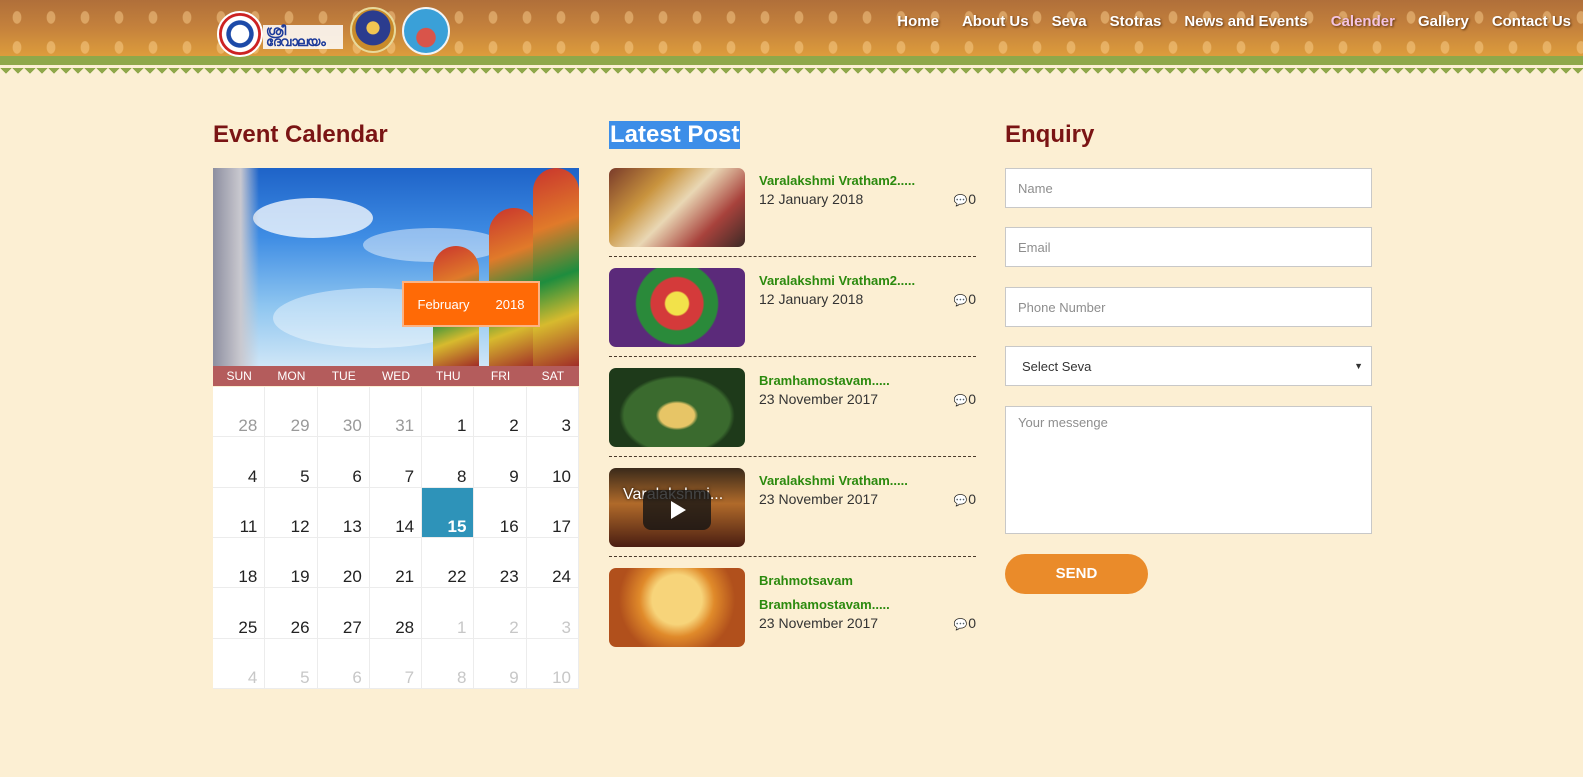  Describe the element at coordinates (500, 512) in the screenshot. I see `calendar-day: 16` at that location.